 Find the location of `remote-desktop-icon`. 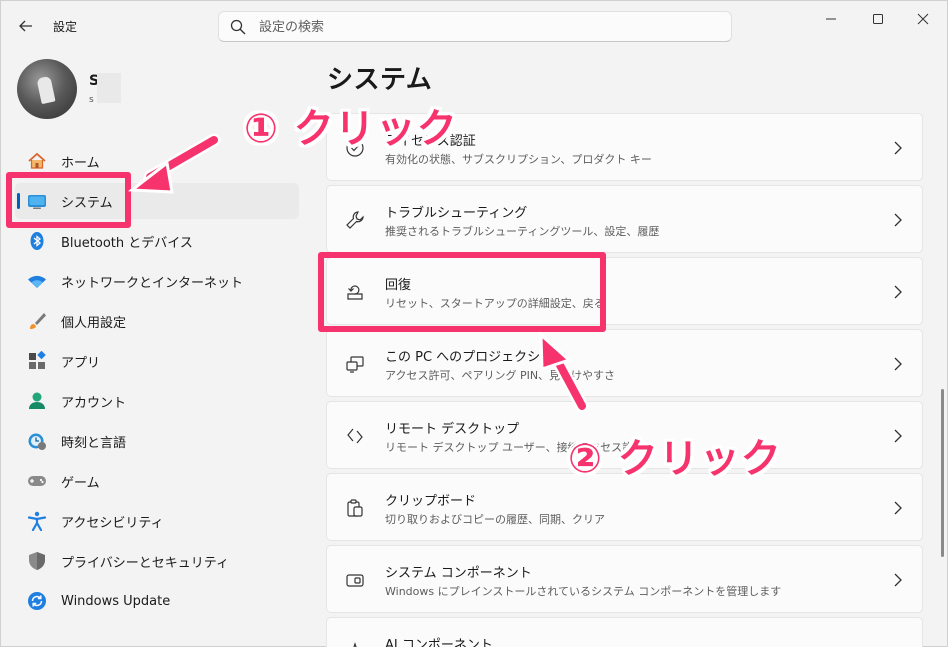

remote-desktop-icon is located at coordinates (355, 436).